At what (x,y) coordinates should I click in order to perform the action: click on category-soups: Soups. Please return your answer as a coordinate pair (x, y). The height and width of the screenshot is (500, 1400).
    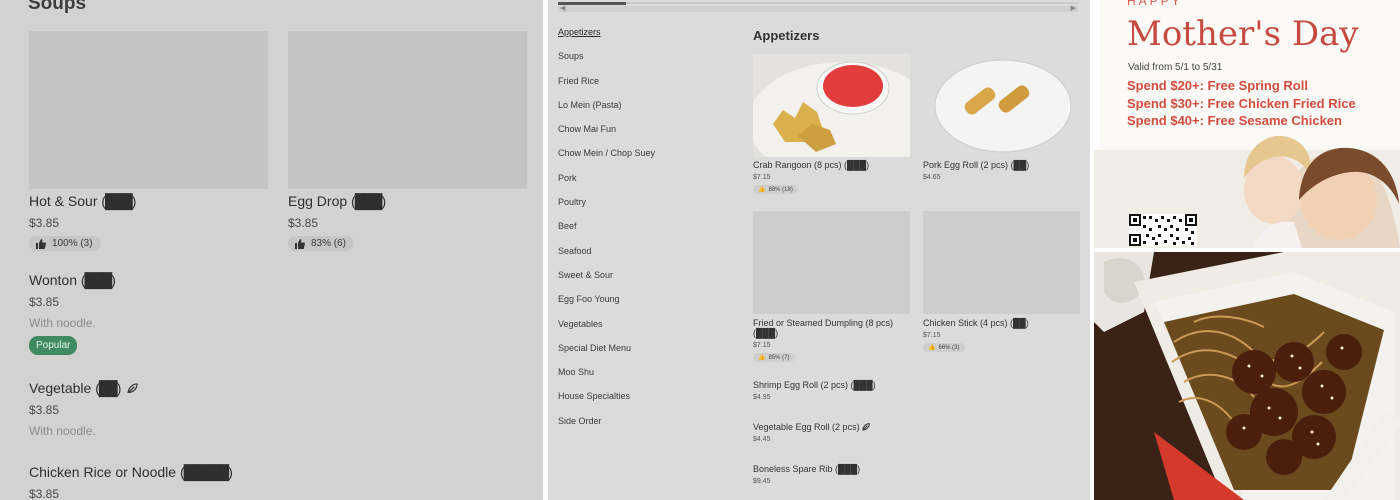
    Looking at the image, I should click on (606, 62).